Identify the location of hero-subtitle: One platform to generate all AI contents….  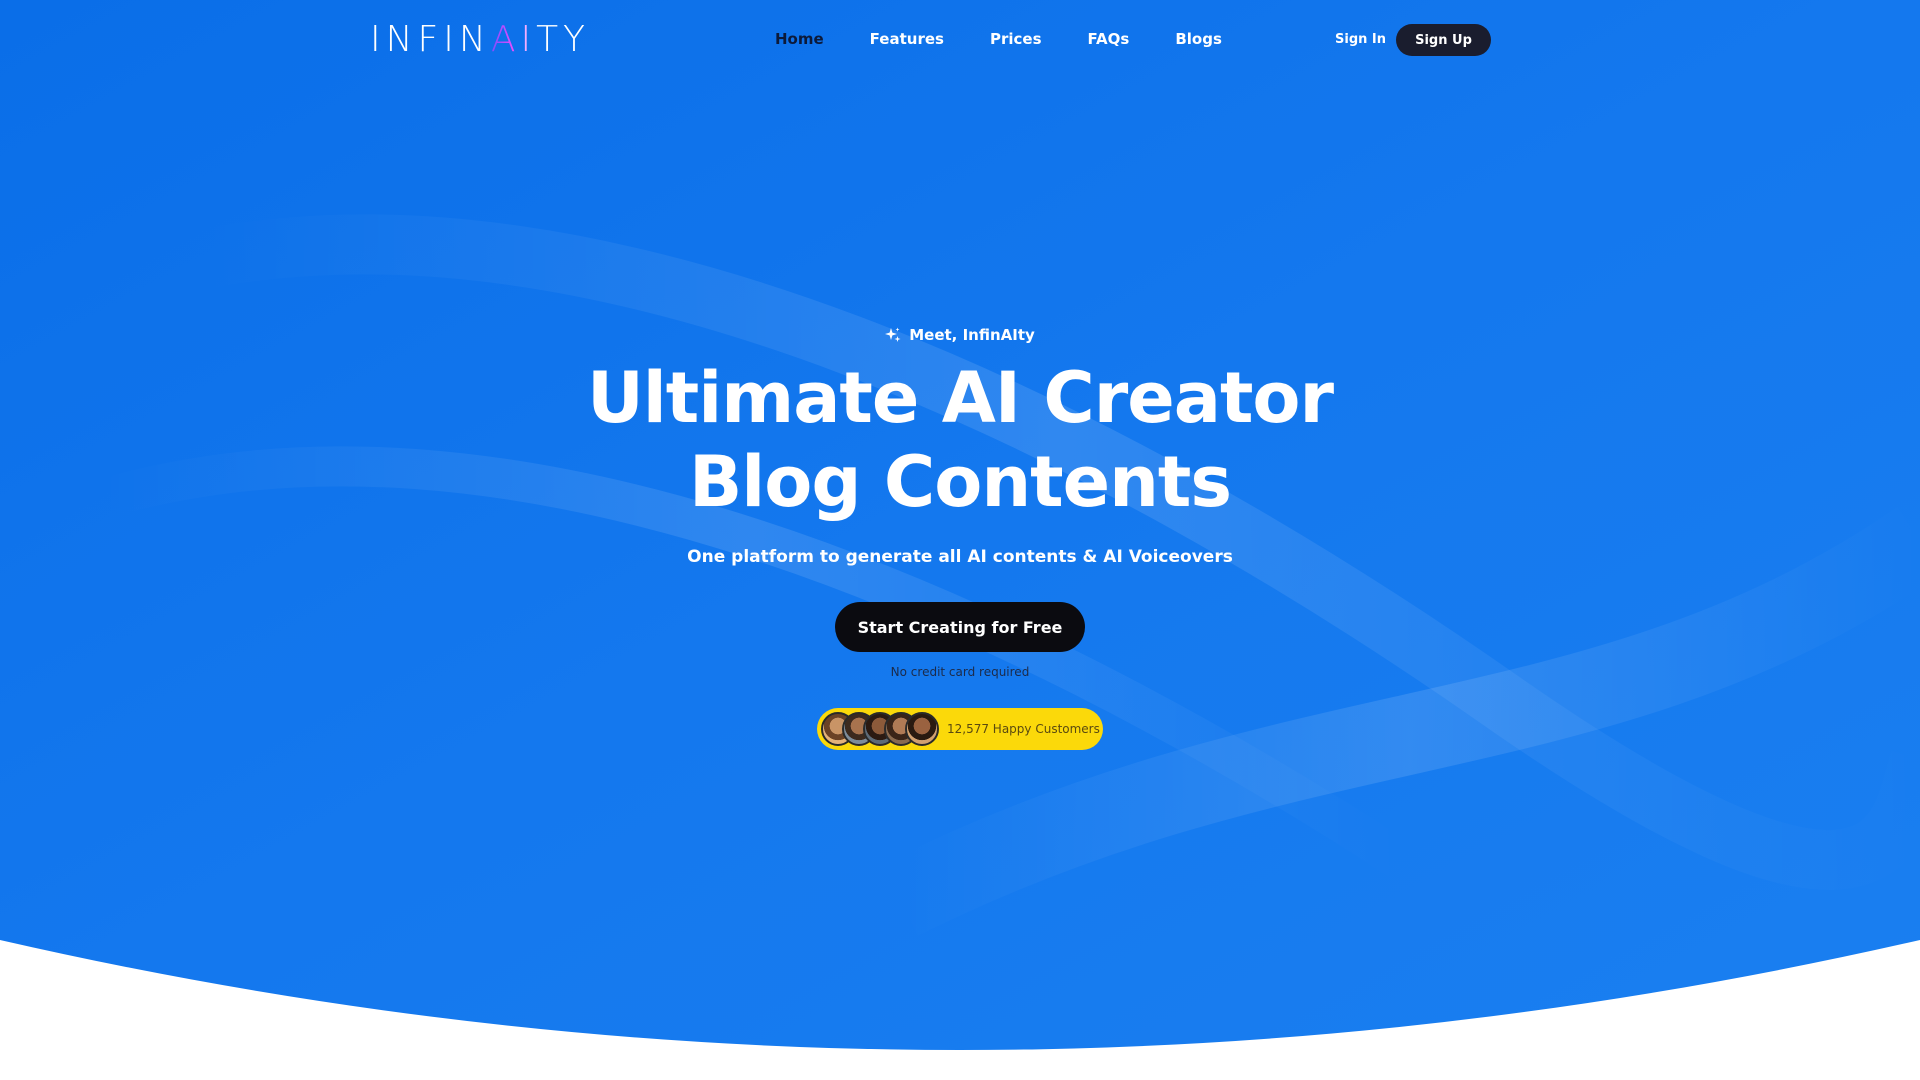
(960, 557).